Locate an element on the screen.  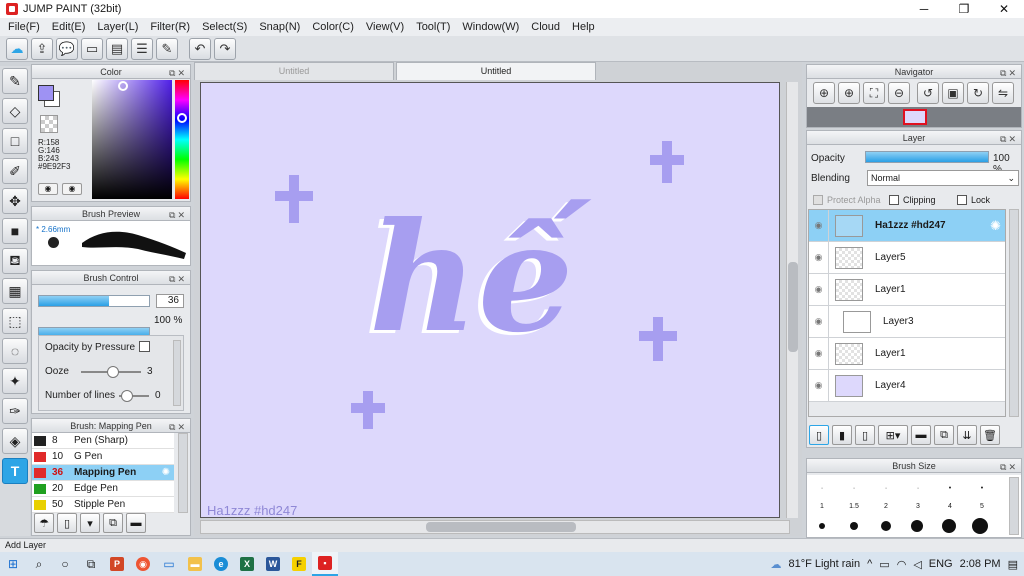
wifi-icon: ◠ is located at coordinates (902, 564).